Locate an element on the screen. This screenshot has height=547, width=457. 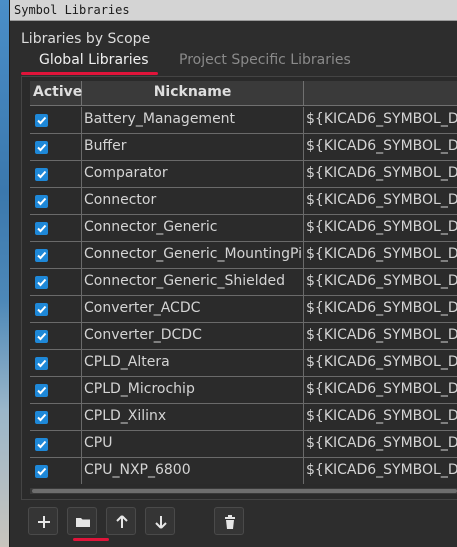
nickname-cell: Comparator is located at coordinates (193, 174).